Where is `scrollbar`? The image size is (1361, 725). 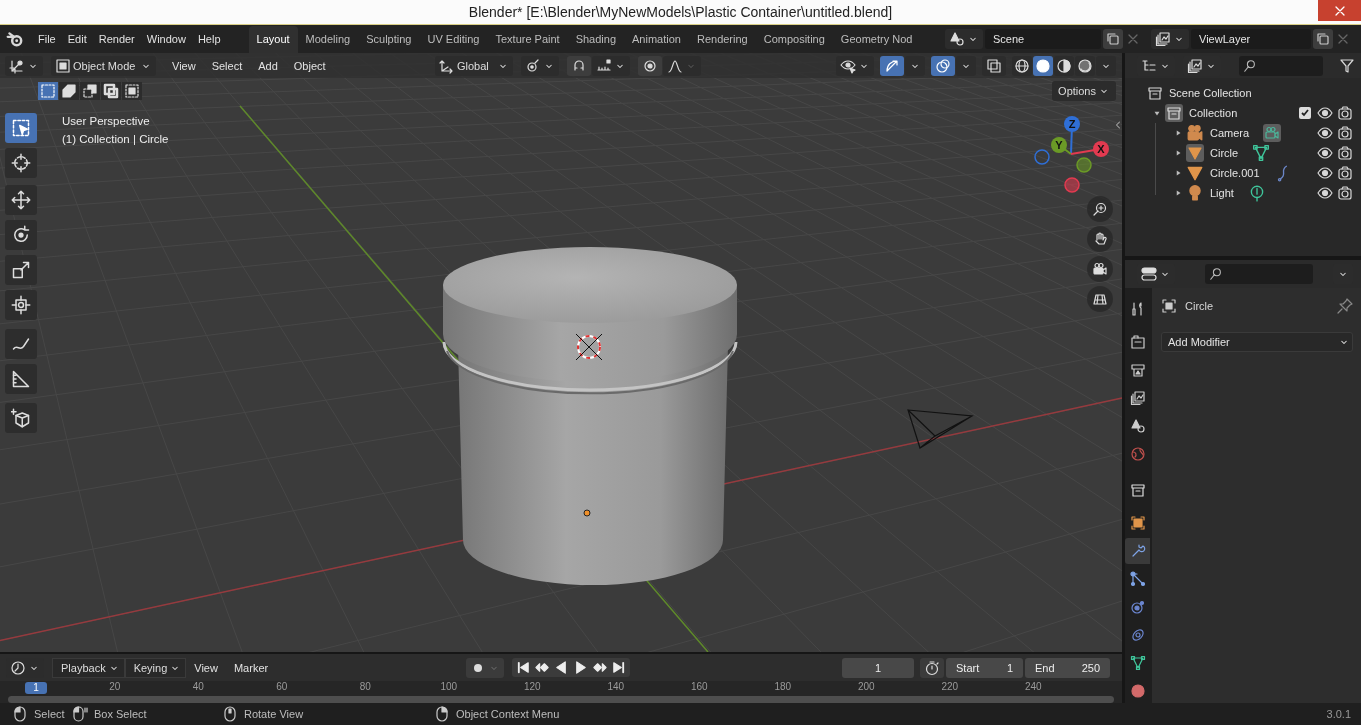
scrollbar is located at coordinates (561, 699).